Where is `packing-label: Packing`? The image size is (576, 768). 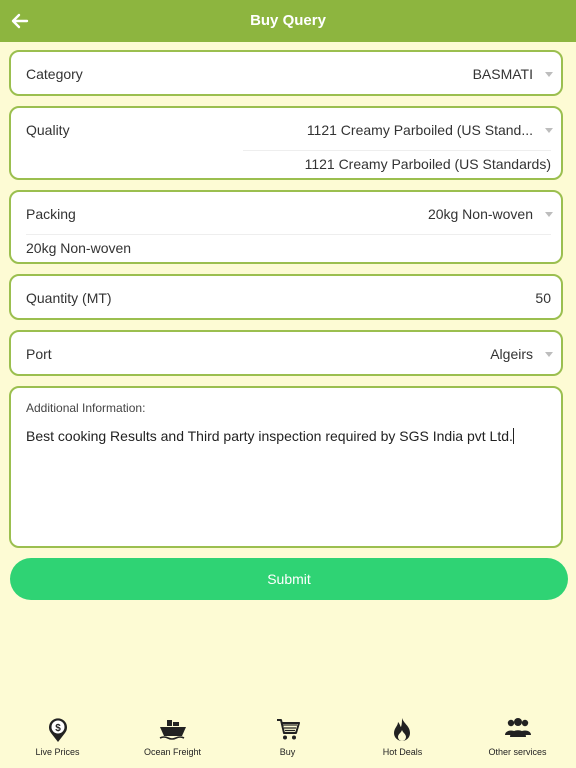 packing-label: Packing is located at coordinates (51, 214).